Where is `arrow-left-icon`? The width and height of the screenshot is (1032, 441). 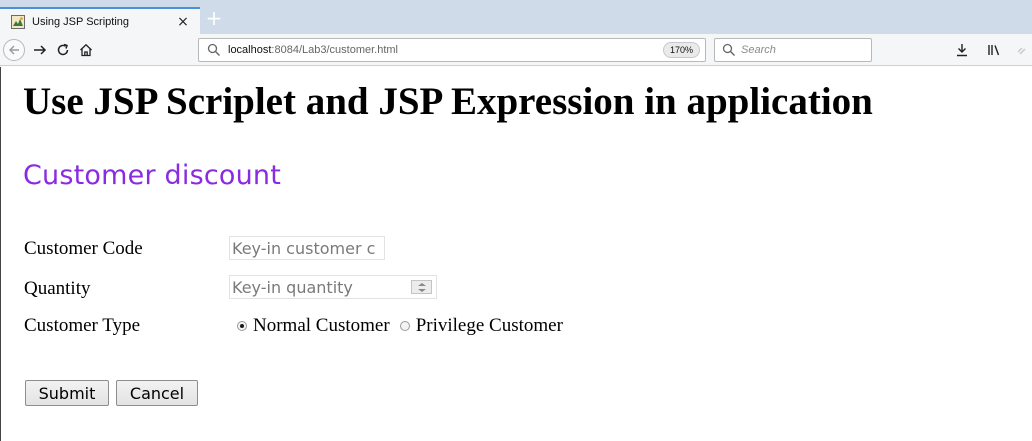
arrow-left-icon is located at coordinates (14, 50).